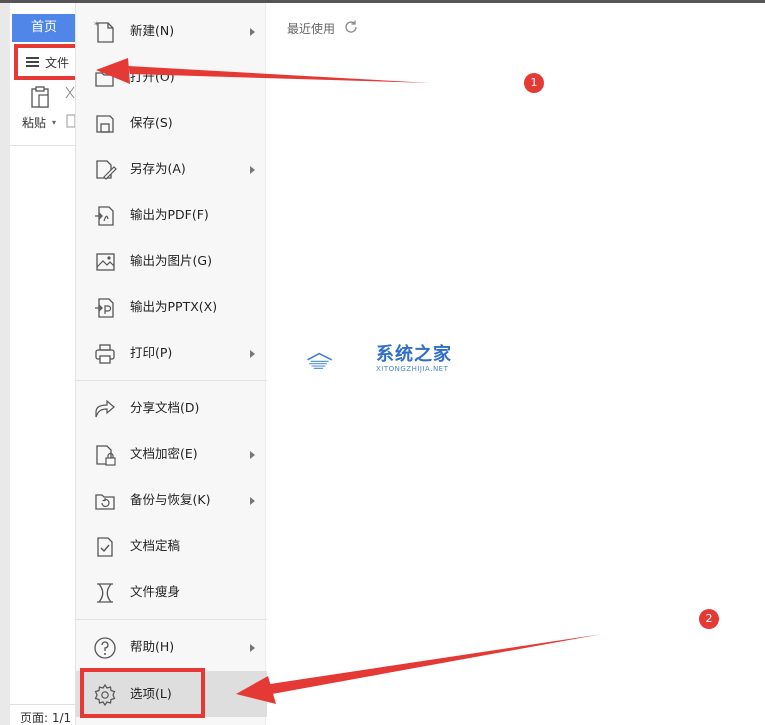 This screenshot has height=725, width=765. What do you see at coordinates (105, 262) in the screenshot?
I see `export-image-icon` at bounding box center [105, 262].